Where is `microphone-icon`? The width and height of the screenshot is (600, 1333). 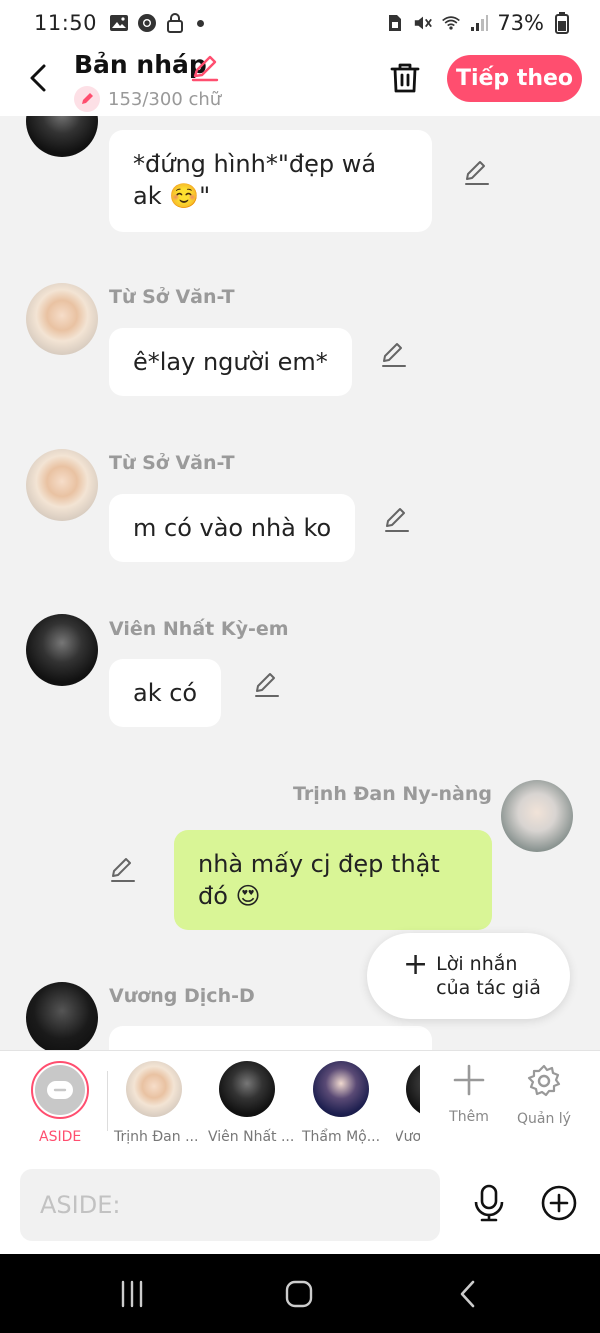 microphone-icon is located at coordinates (489, 1203).